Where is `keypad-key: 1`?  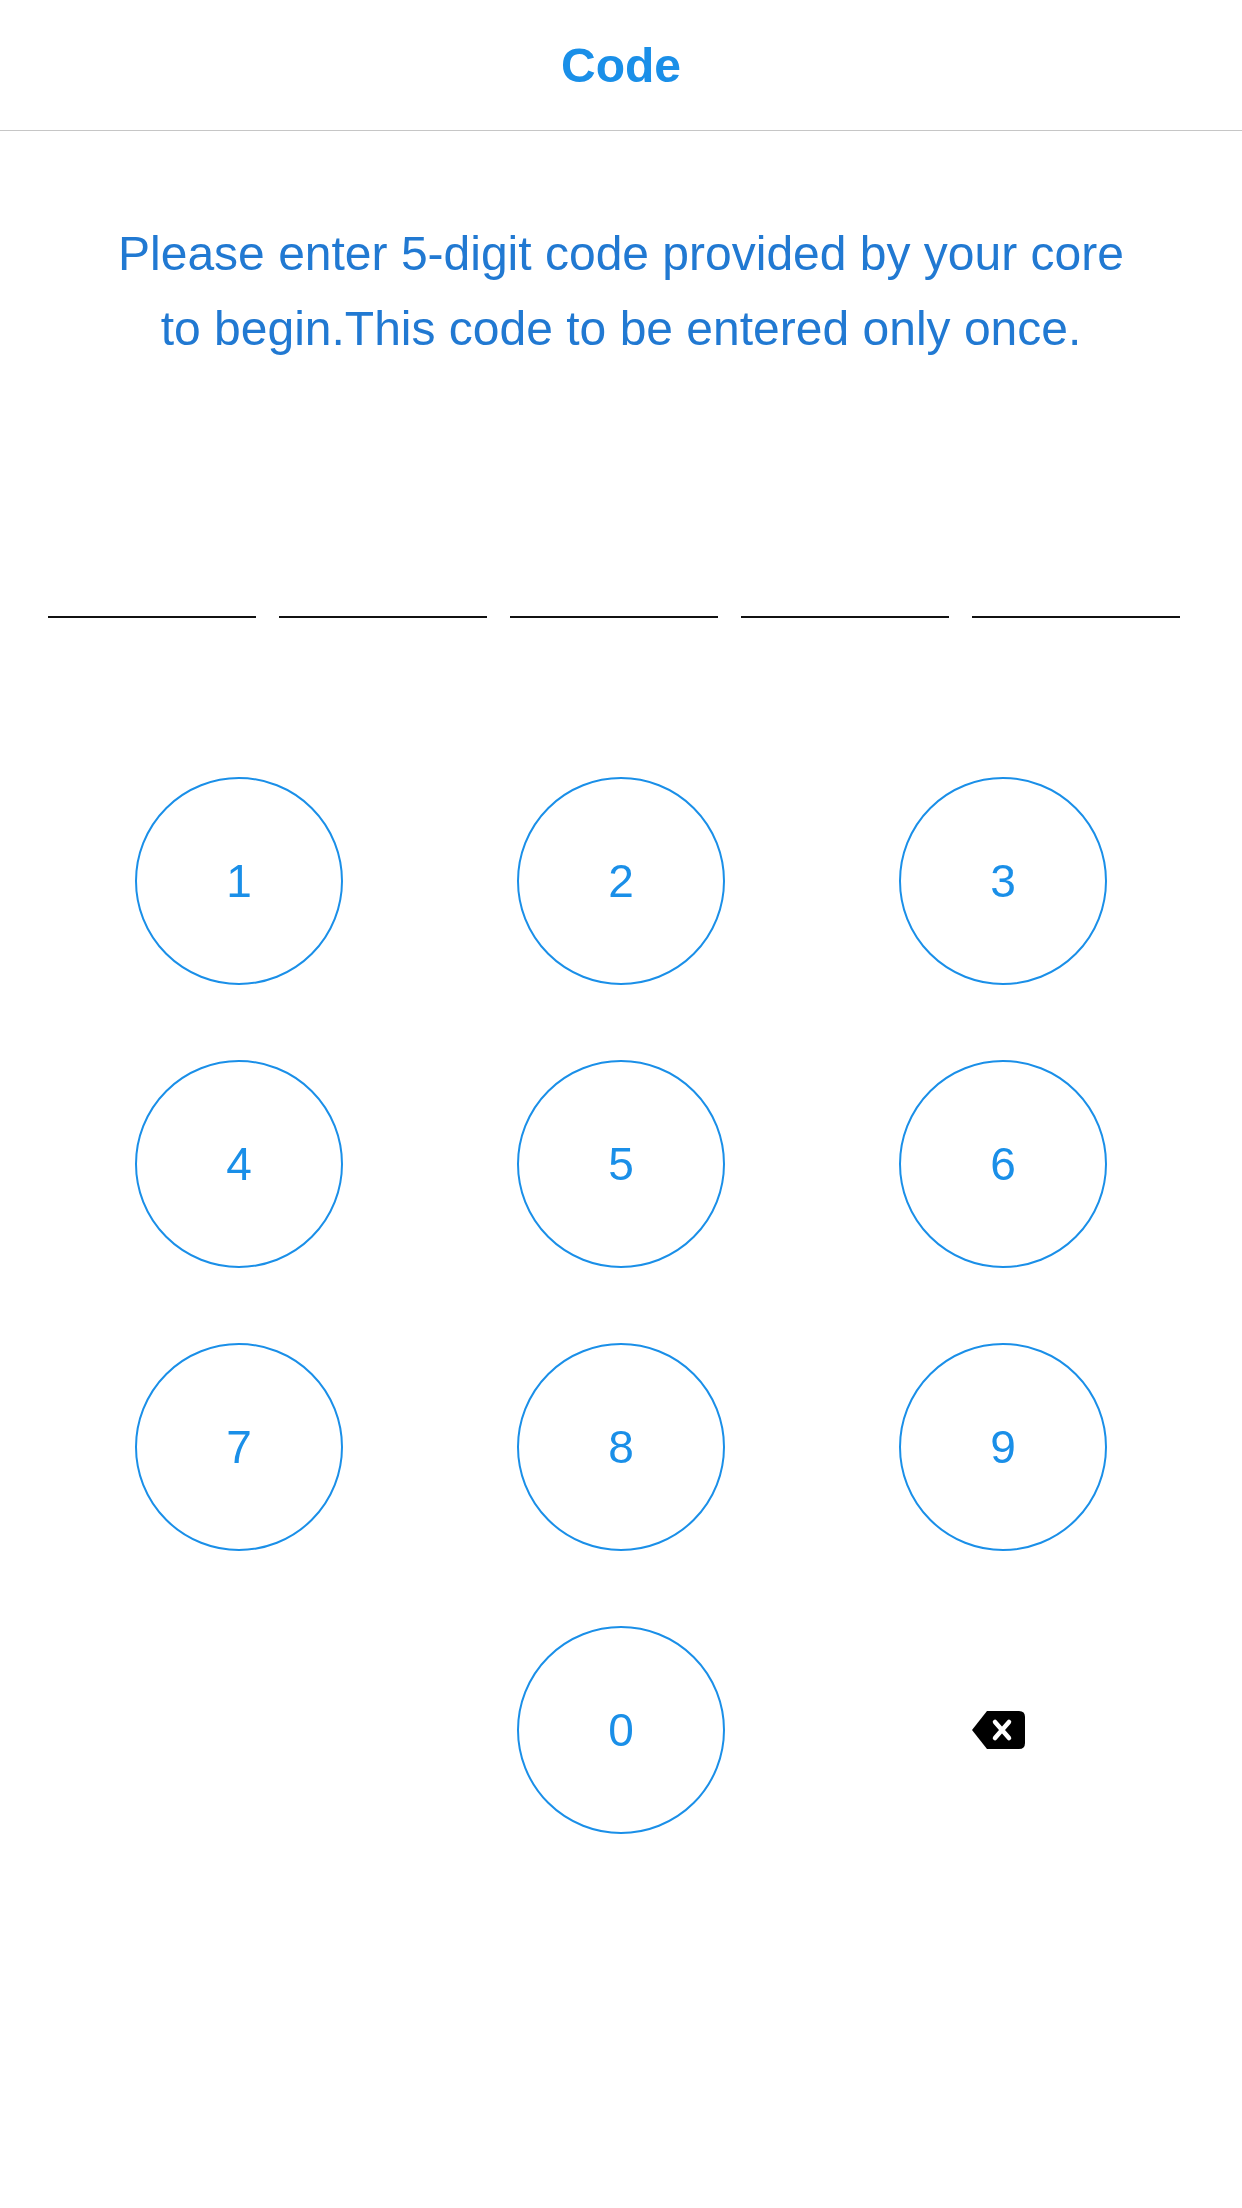 keypad-key: 1 is located at coordinates (239, 881).